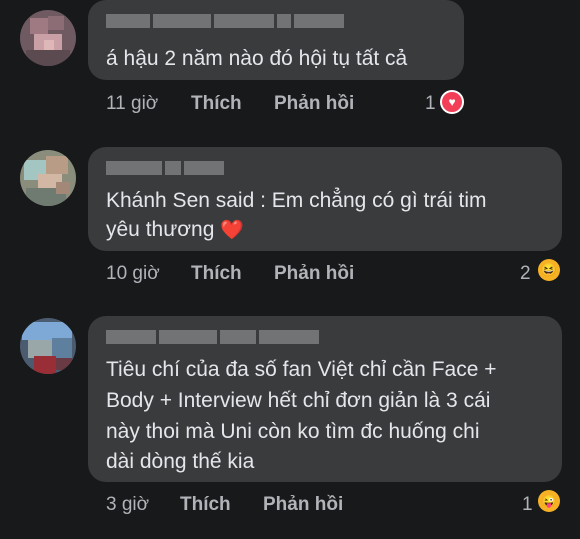 This screenshot has height=539, width=580. What do you see at coordinates (525, 274) in the screenshot?
I see `reaction-count: 2` at bounding box center [525, 274].